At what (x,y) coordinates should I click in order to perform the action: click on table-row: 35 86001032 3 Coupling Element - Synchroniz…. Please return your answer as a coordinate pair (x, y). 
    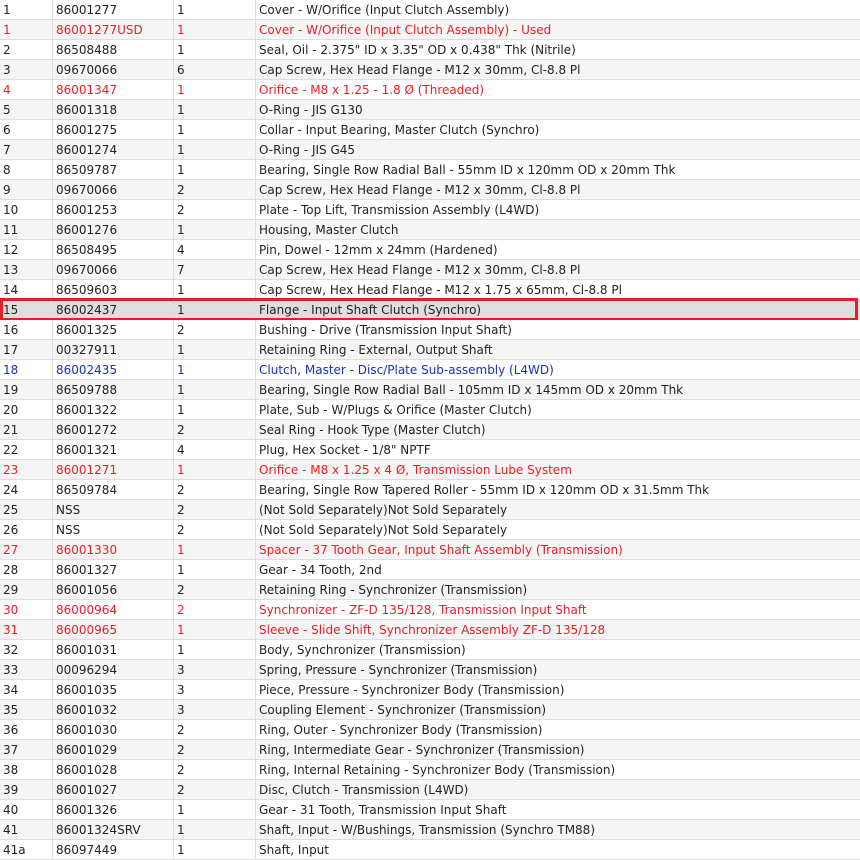
    Looking at the image, I should click on (430, 710).